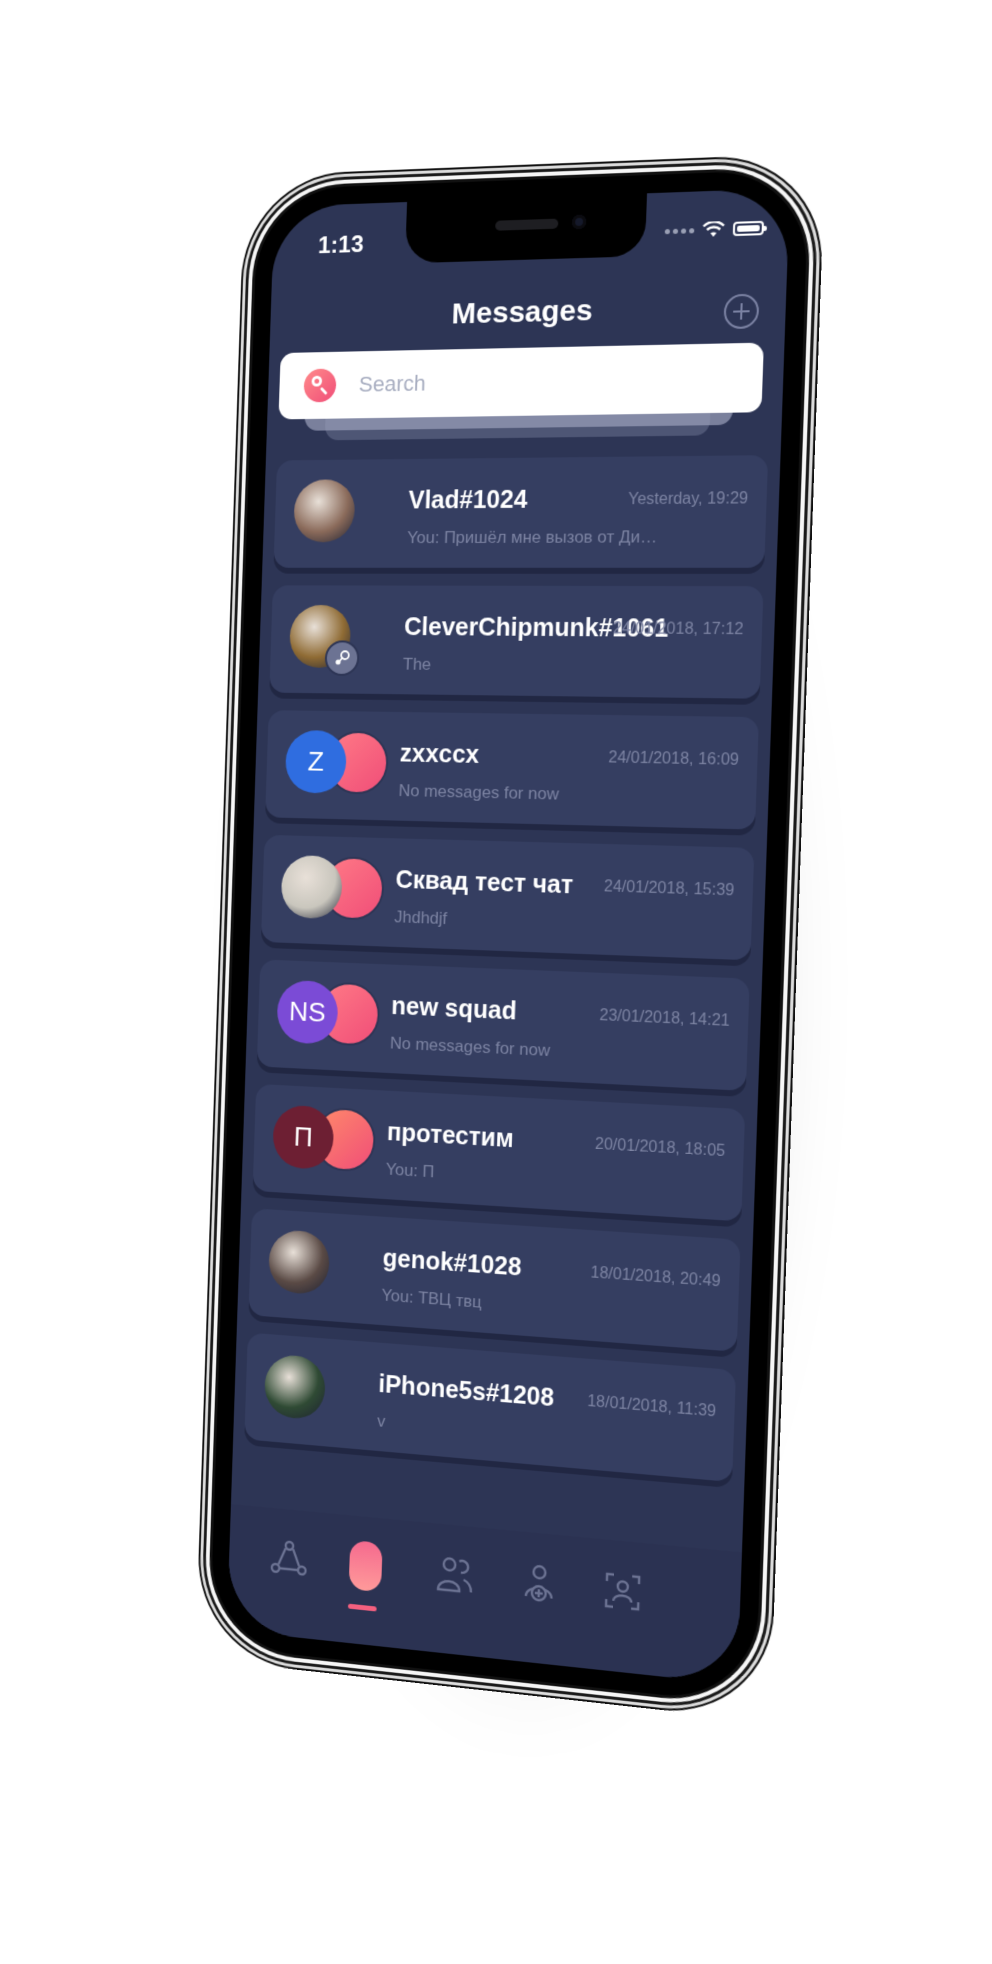 The width and height of the screenshot is (992, 1964). What do you see at coordinates (410, 1170) in the screenshot?
I see `chat-preview: You: П` at bounding box center [410, 1170].